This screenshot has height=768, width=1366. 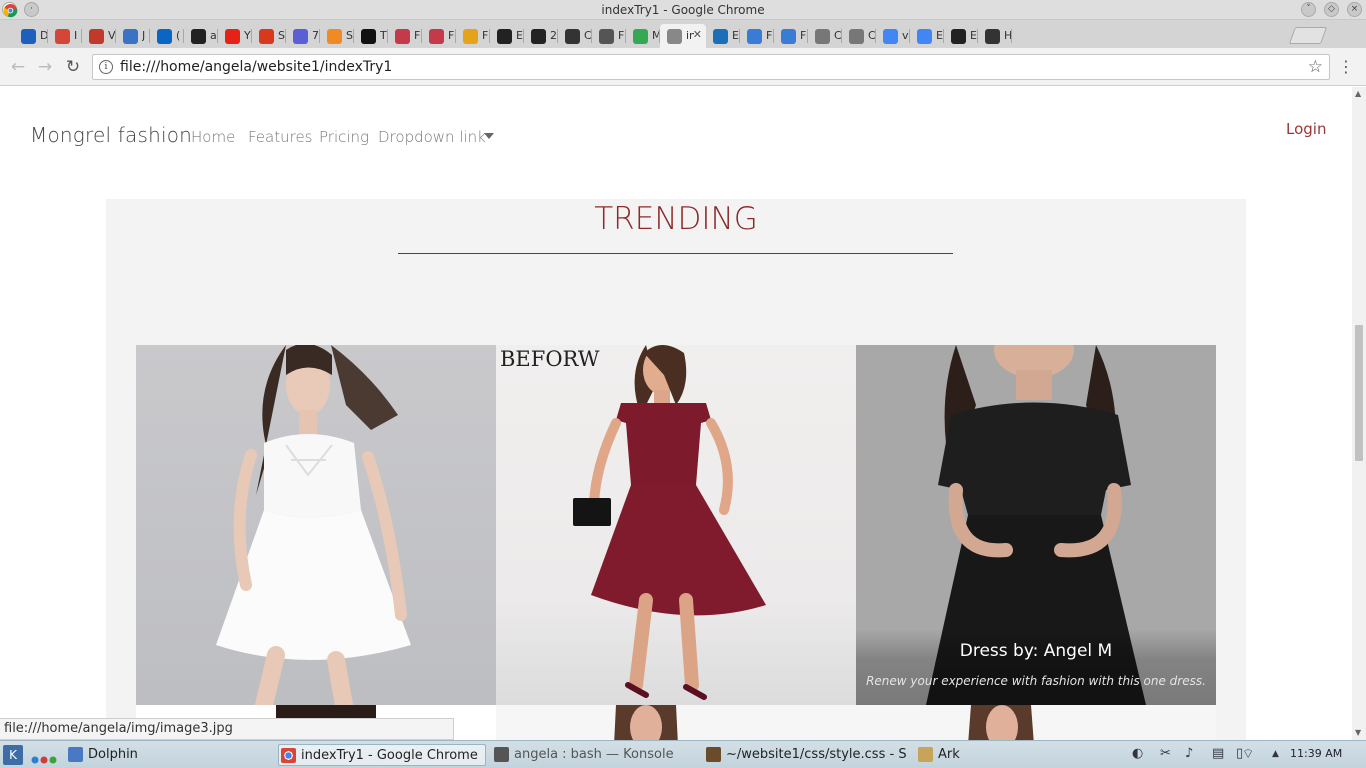 What do you see at coordinates (949, 754) in the screenshot?
I see `taskbar-item-label: Ark` at bounding box center [949, 754].